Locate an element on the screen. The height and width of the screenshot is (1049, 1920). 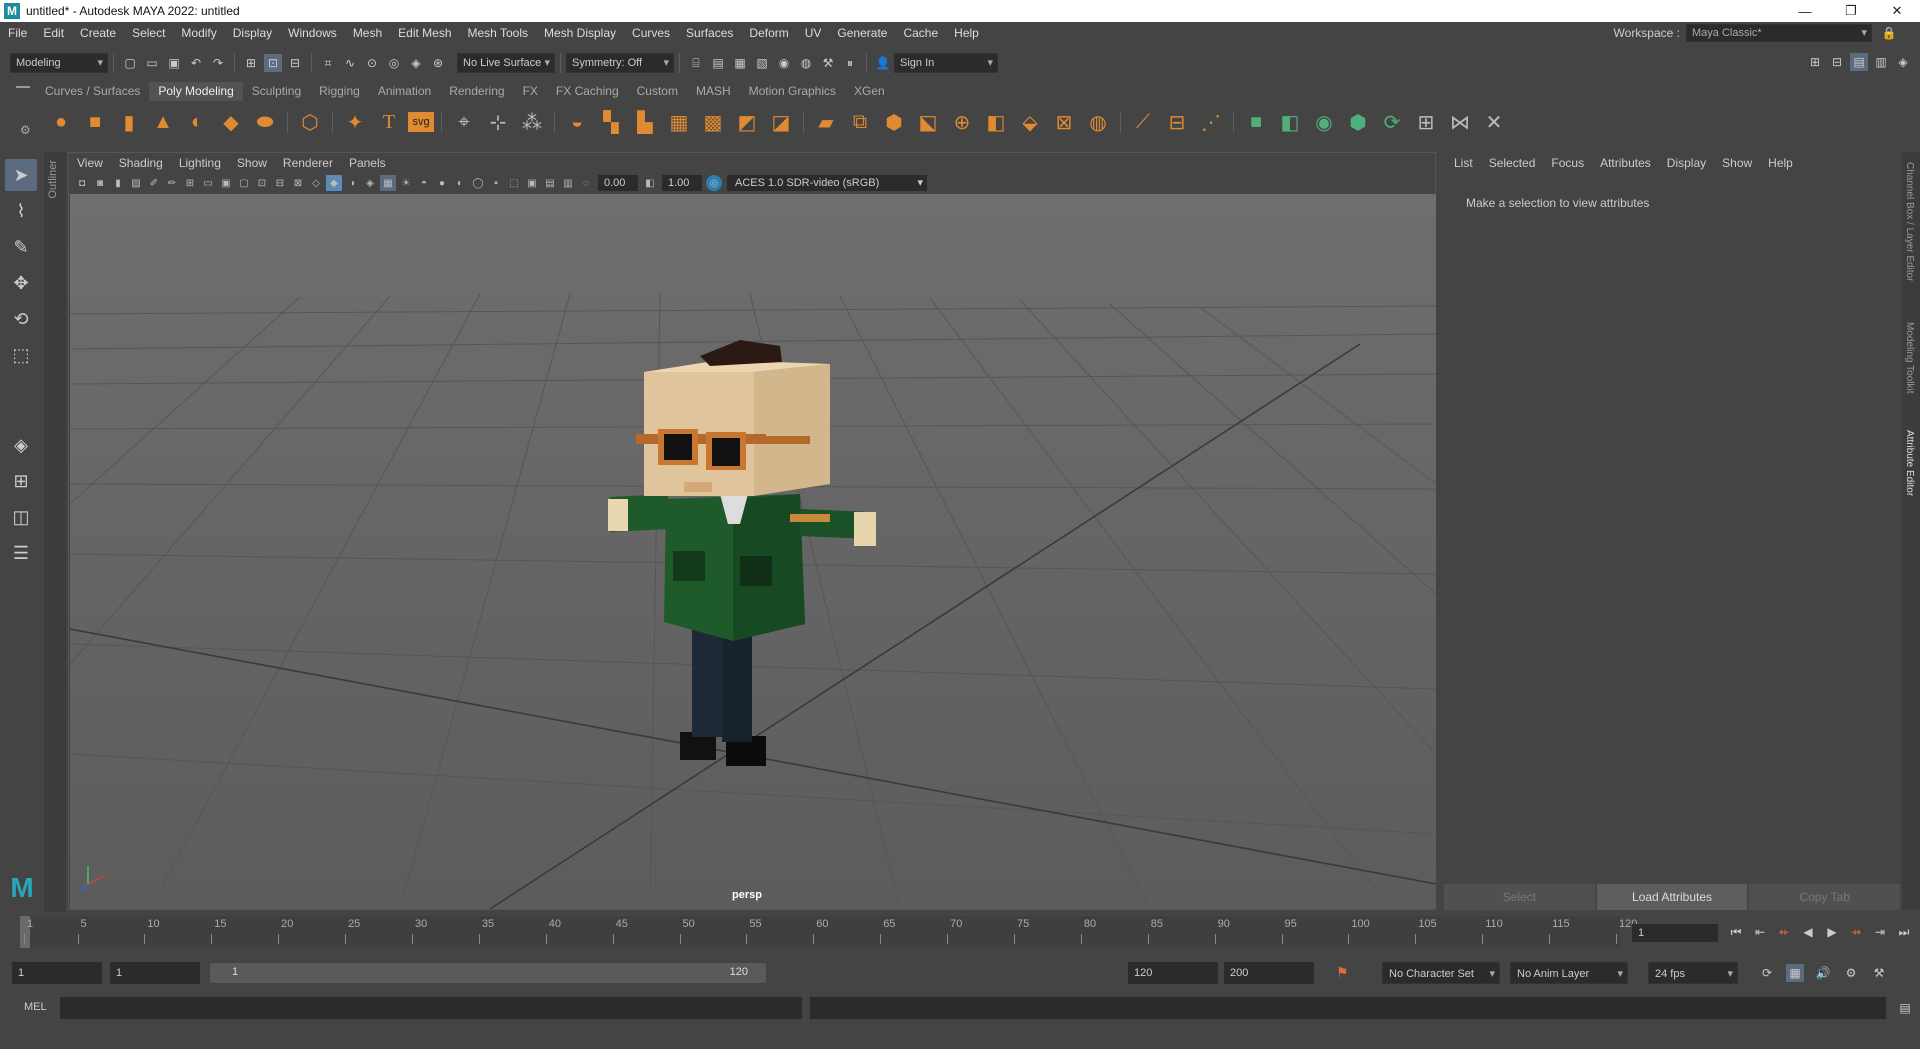
camera-attributes-icon: ◙ is located at coordinates (100, 183).